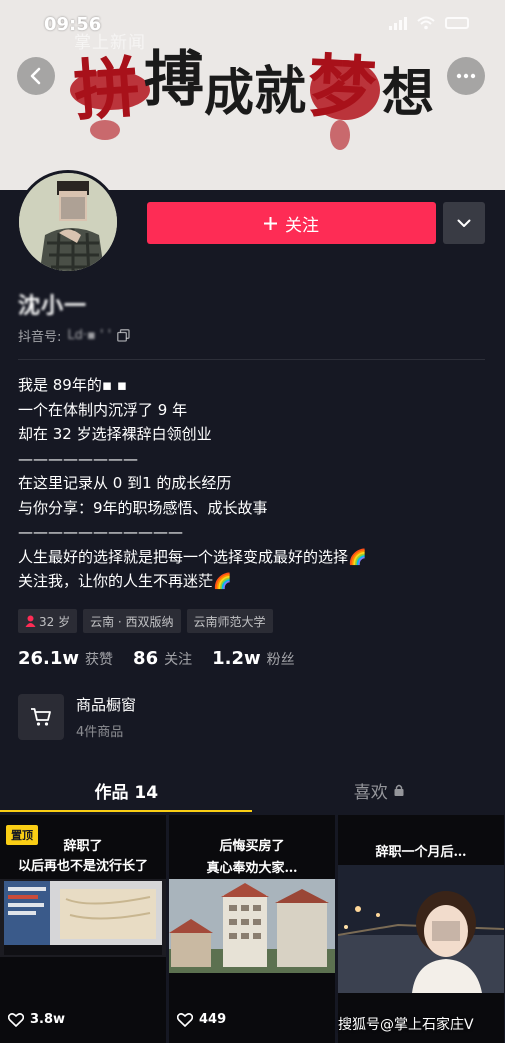 This screenshot has width=505, height=1043. I want to click on shop-title: 商品橱窗, so click(106, 705).